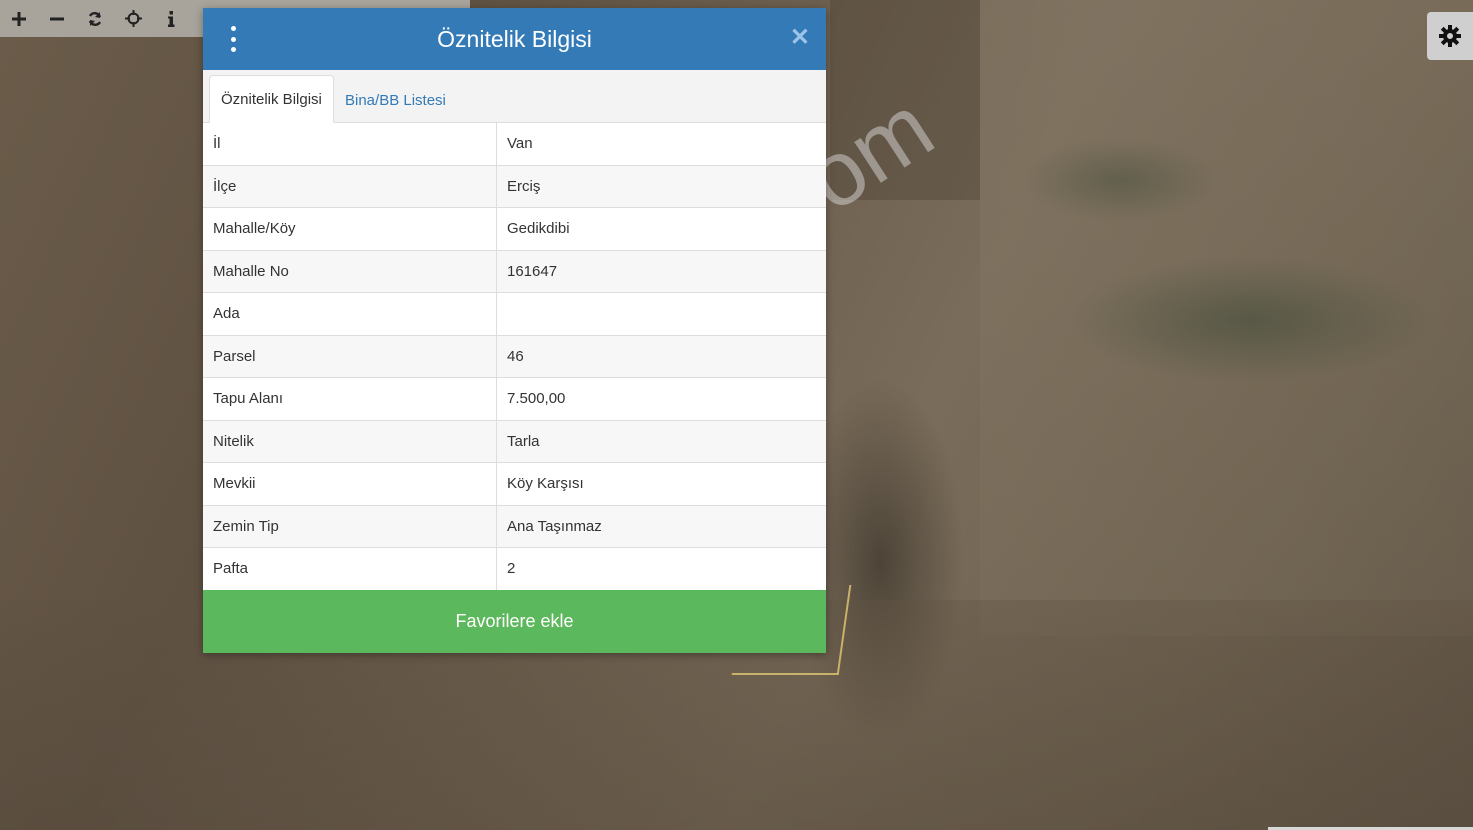  Describe the element at coordinates (95, 18) in the screenshot. I see `refresh-icon` at that location.